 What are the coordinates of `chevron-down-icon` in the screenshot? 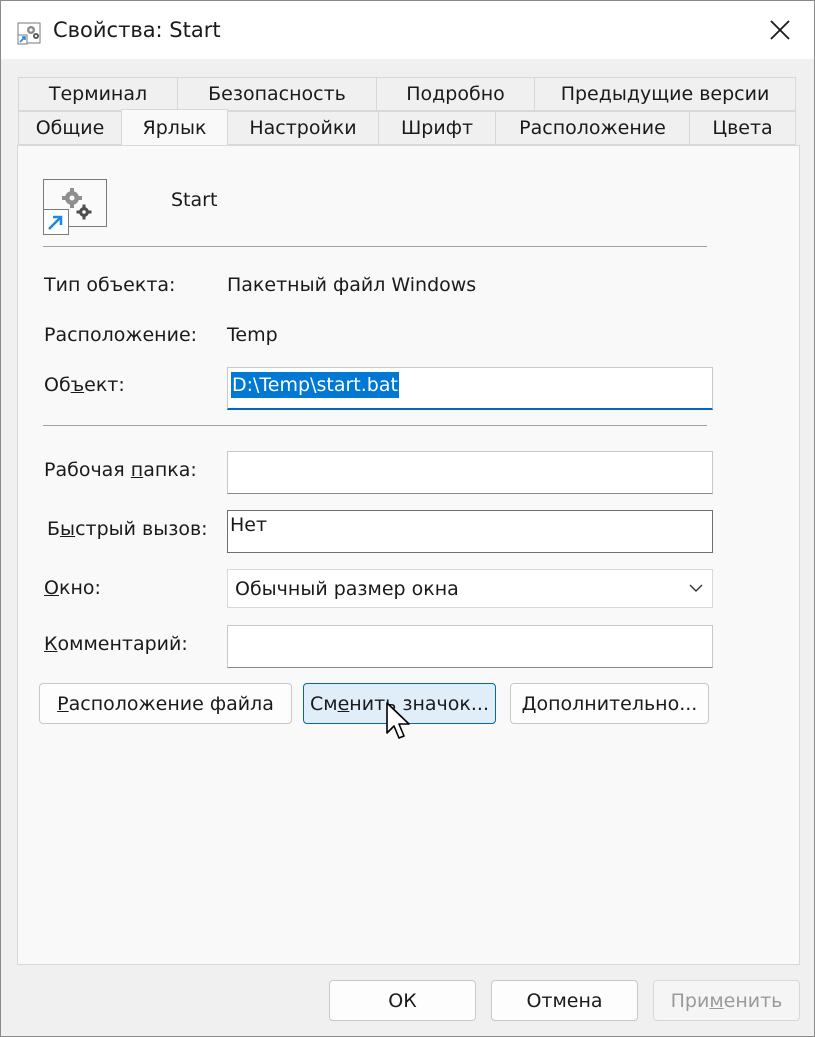 It's located at (696, 588).